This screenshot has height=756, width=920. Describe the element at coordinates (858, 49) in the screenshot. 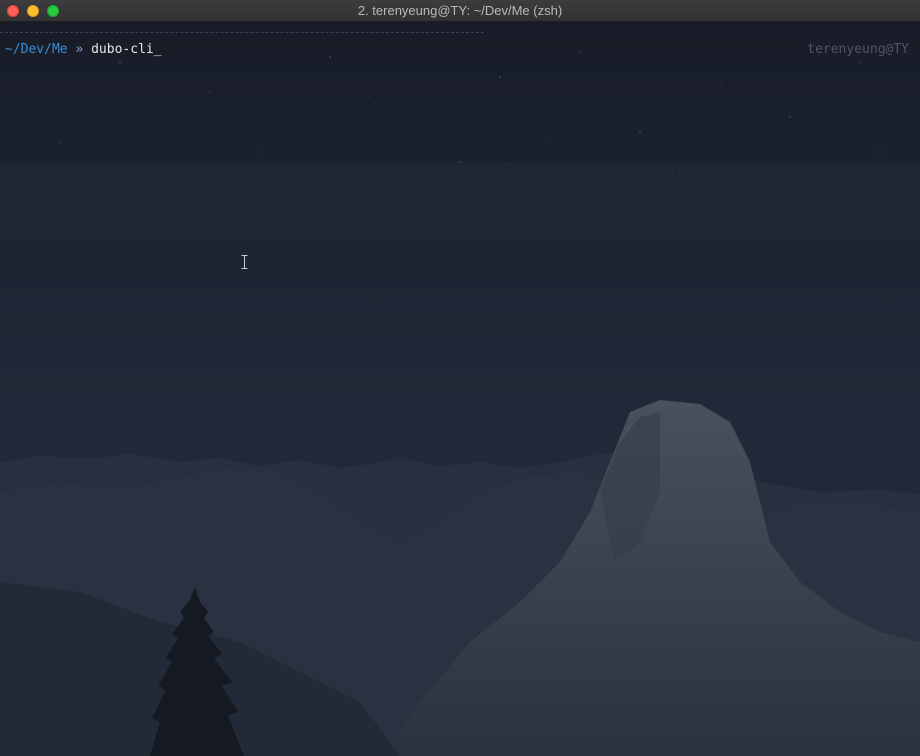

I see `right-prompt: terenyeung@TY` at that location.